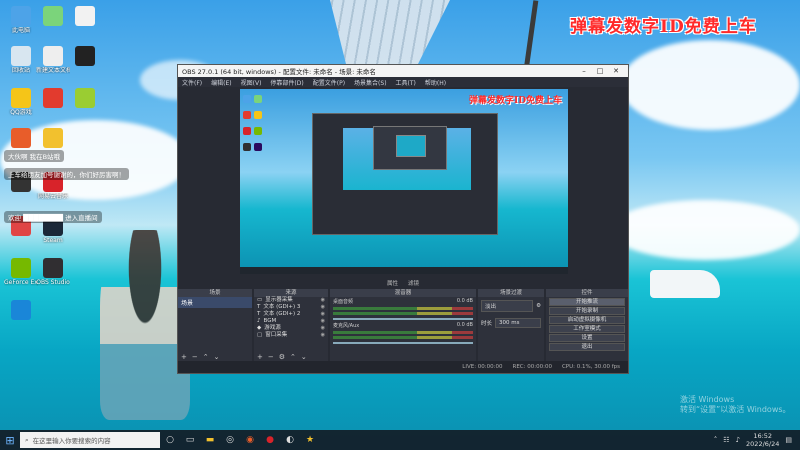  What do you see at coordinates (53, 240) in the screenshot?
I see `desktop-icon-label: Steam` at bounding box center [53, 240].